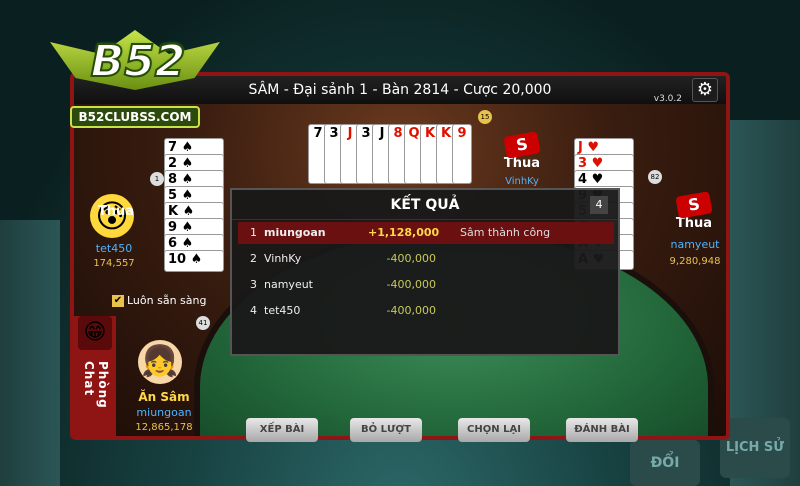 This screenshot has width=800, height=486. I want to click on card: 9, so click(462, 154).